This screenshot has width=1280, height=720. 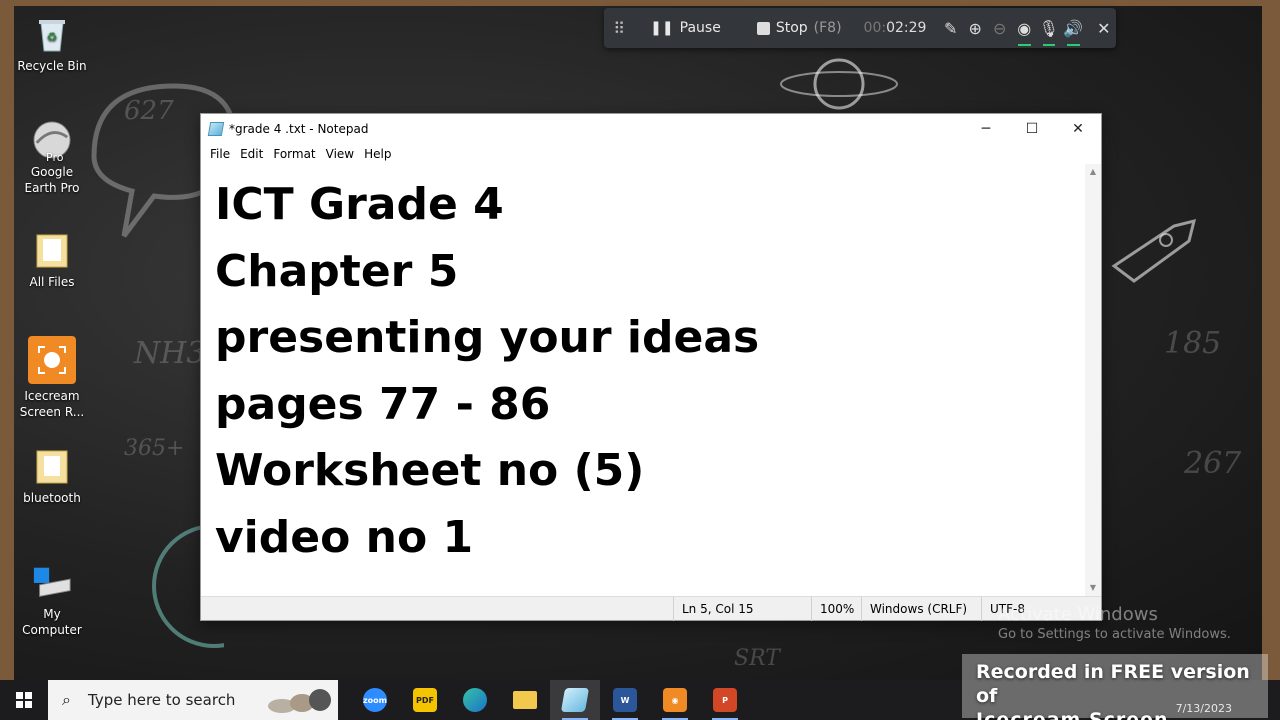 What do you see at coordinates (66, 699) in the screenshot?
I see `search-icon: ⌕` at bounding box center [66, 699].